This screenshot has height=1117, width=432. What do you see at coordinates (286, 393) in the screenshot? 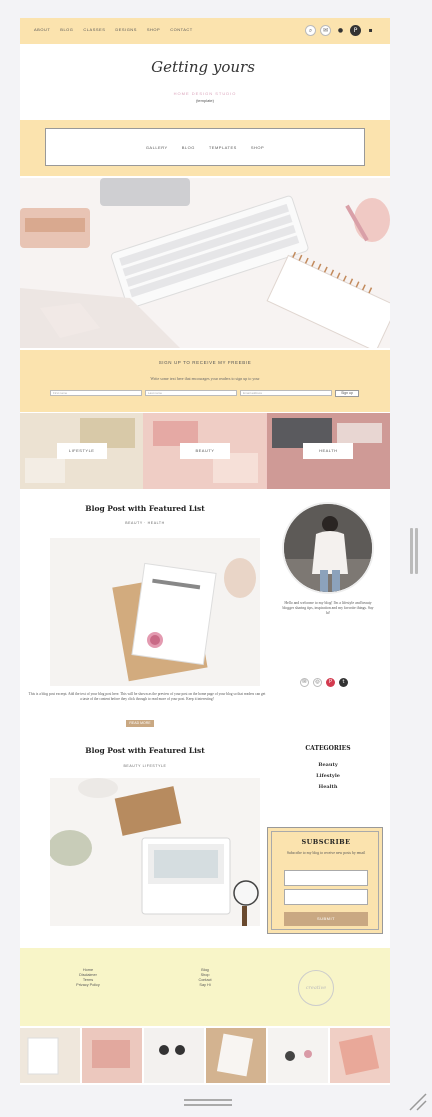
I see `optin-email-input: Email address` at bounding box center [286, 393].